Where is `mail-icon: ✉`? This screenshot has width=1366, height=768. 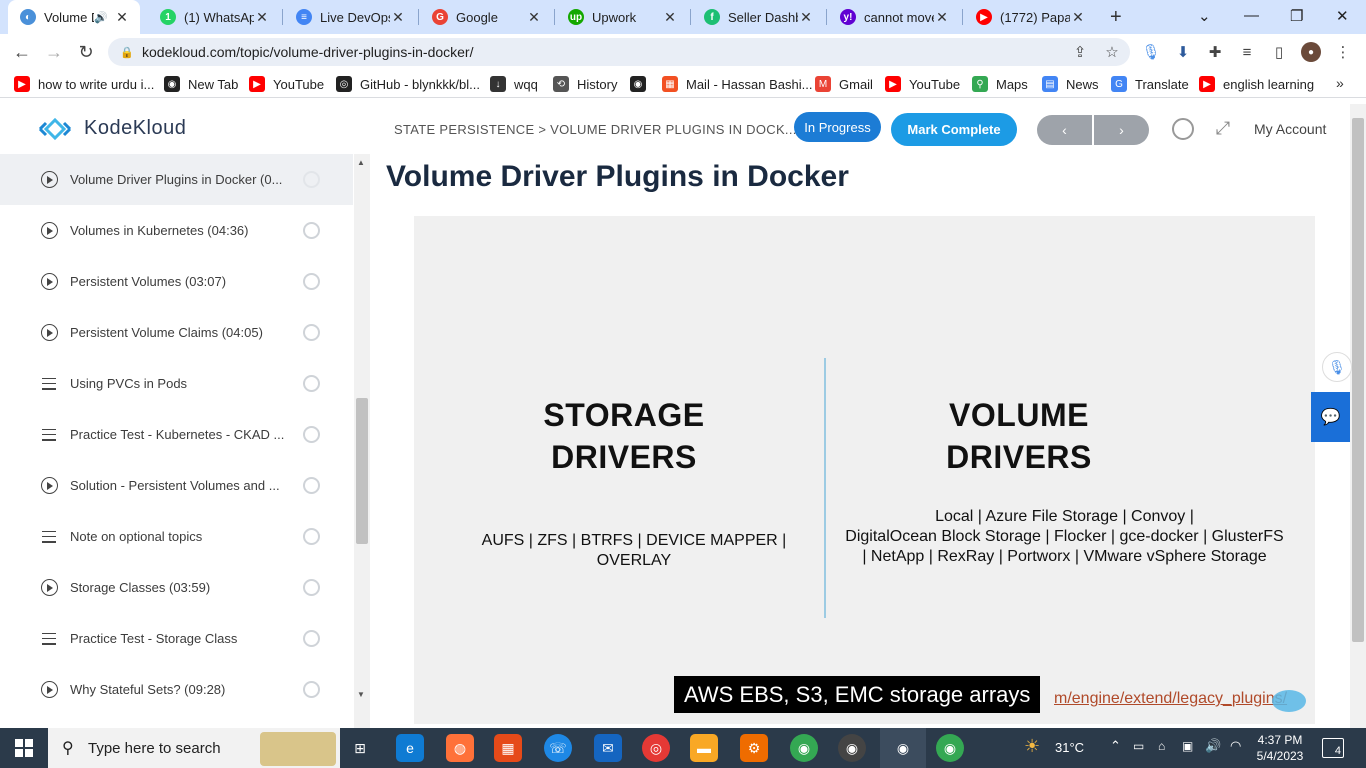
mail-icon: ✉ is located at coordinates (608, 748).